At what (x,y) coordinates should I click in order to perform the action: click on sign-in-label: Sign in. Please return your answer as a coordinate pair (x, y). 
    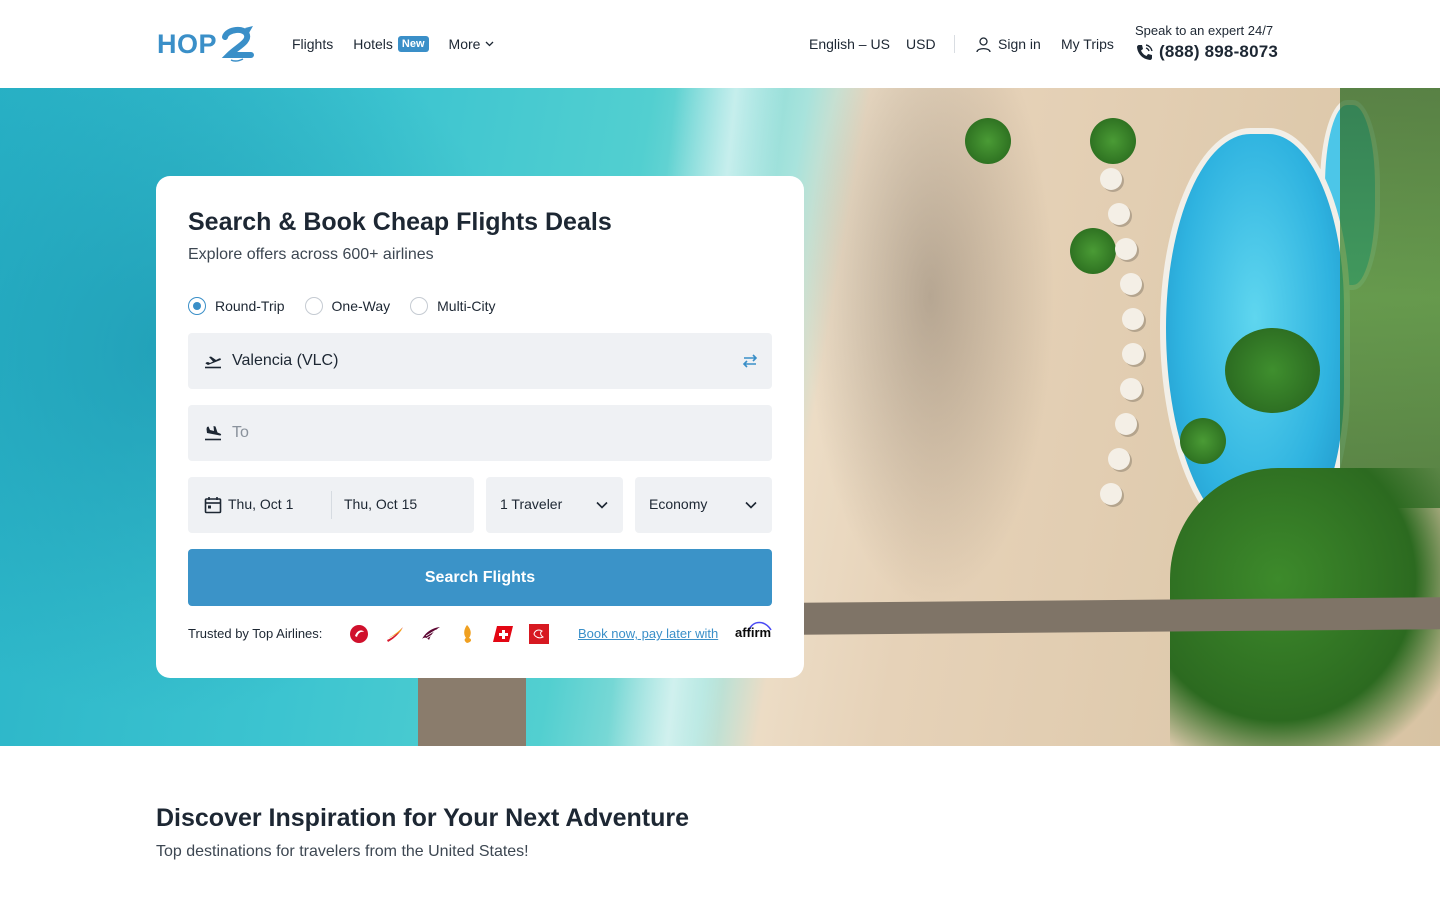
    Looking at the image, I should click on (1019, 44).